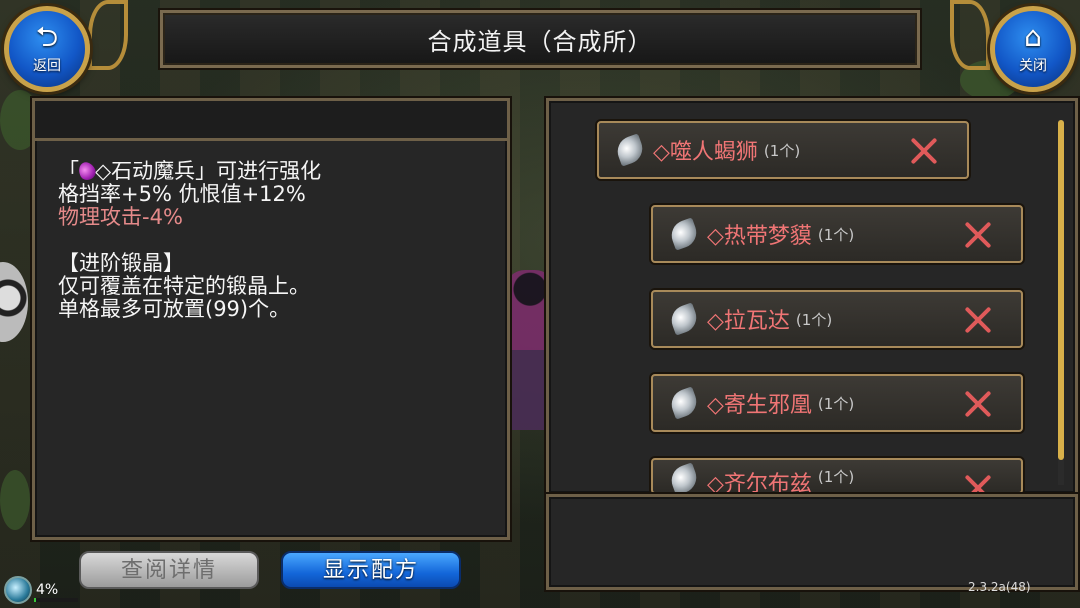 Image resolution: width=1080 pixels, height=608 pixels. I want to click on status-orb-icon, so click(18, 590).